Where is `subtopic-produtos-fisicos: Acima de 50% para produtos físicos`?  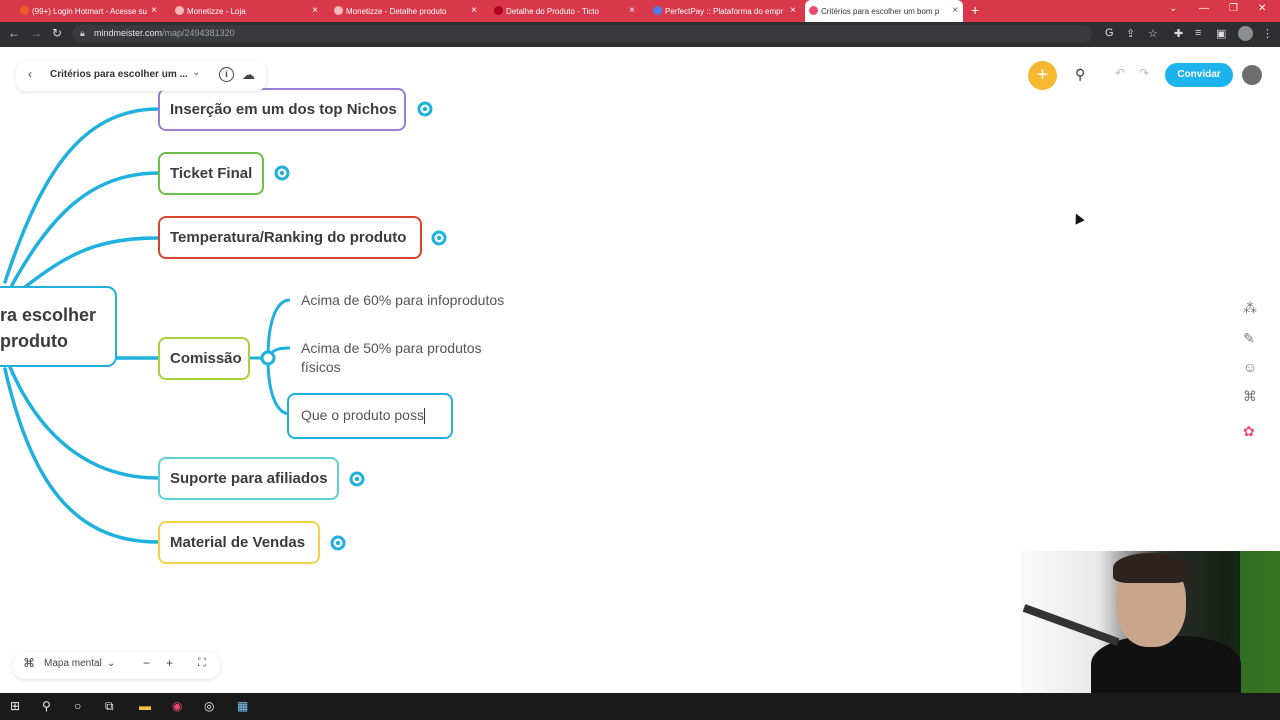
subtopic-produtos-fisicos: Acima de 50% para produtos físicos is located at coordinates (391, 358).